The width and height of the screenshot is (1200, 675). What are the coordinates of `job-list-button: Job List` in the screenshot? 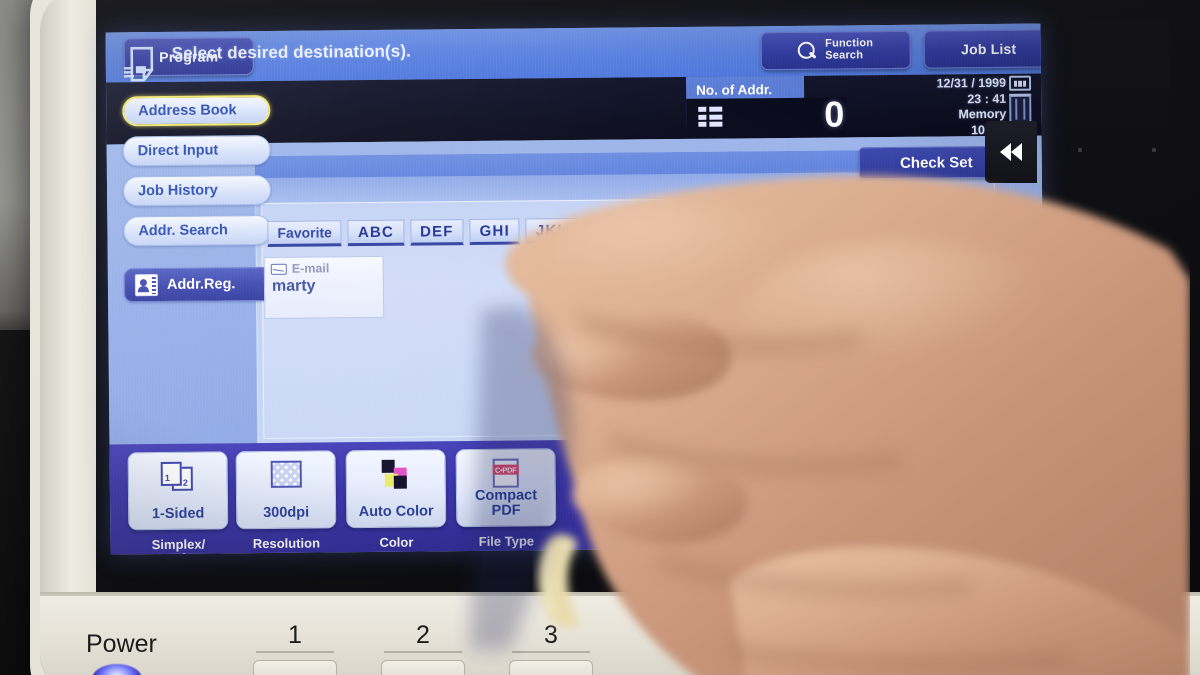 It's located at (984, 49).